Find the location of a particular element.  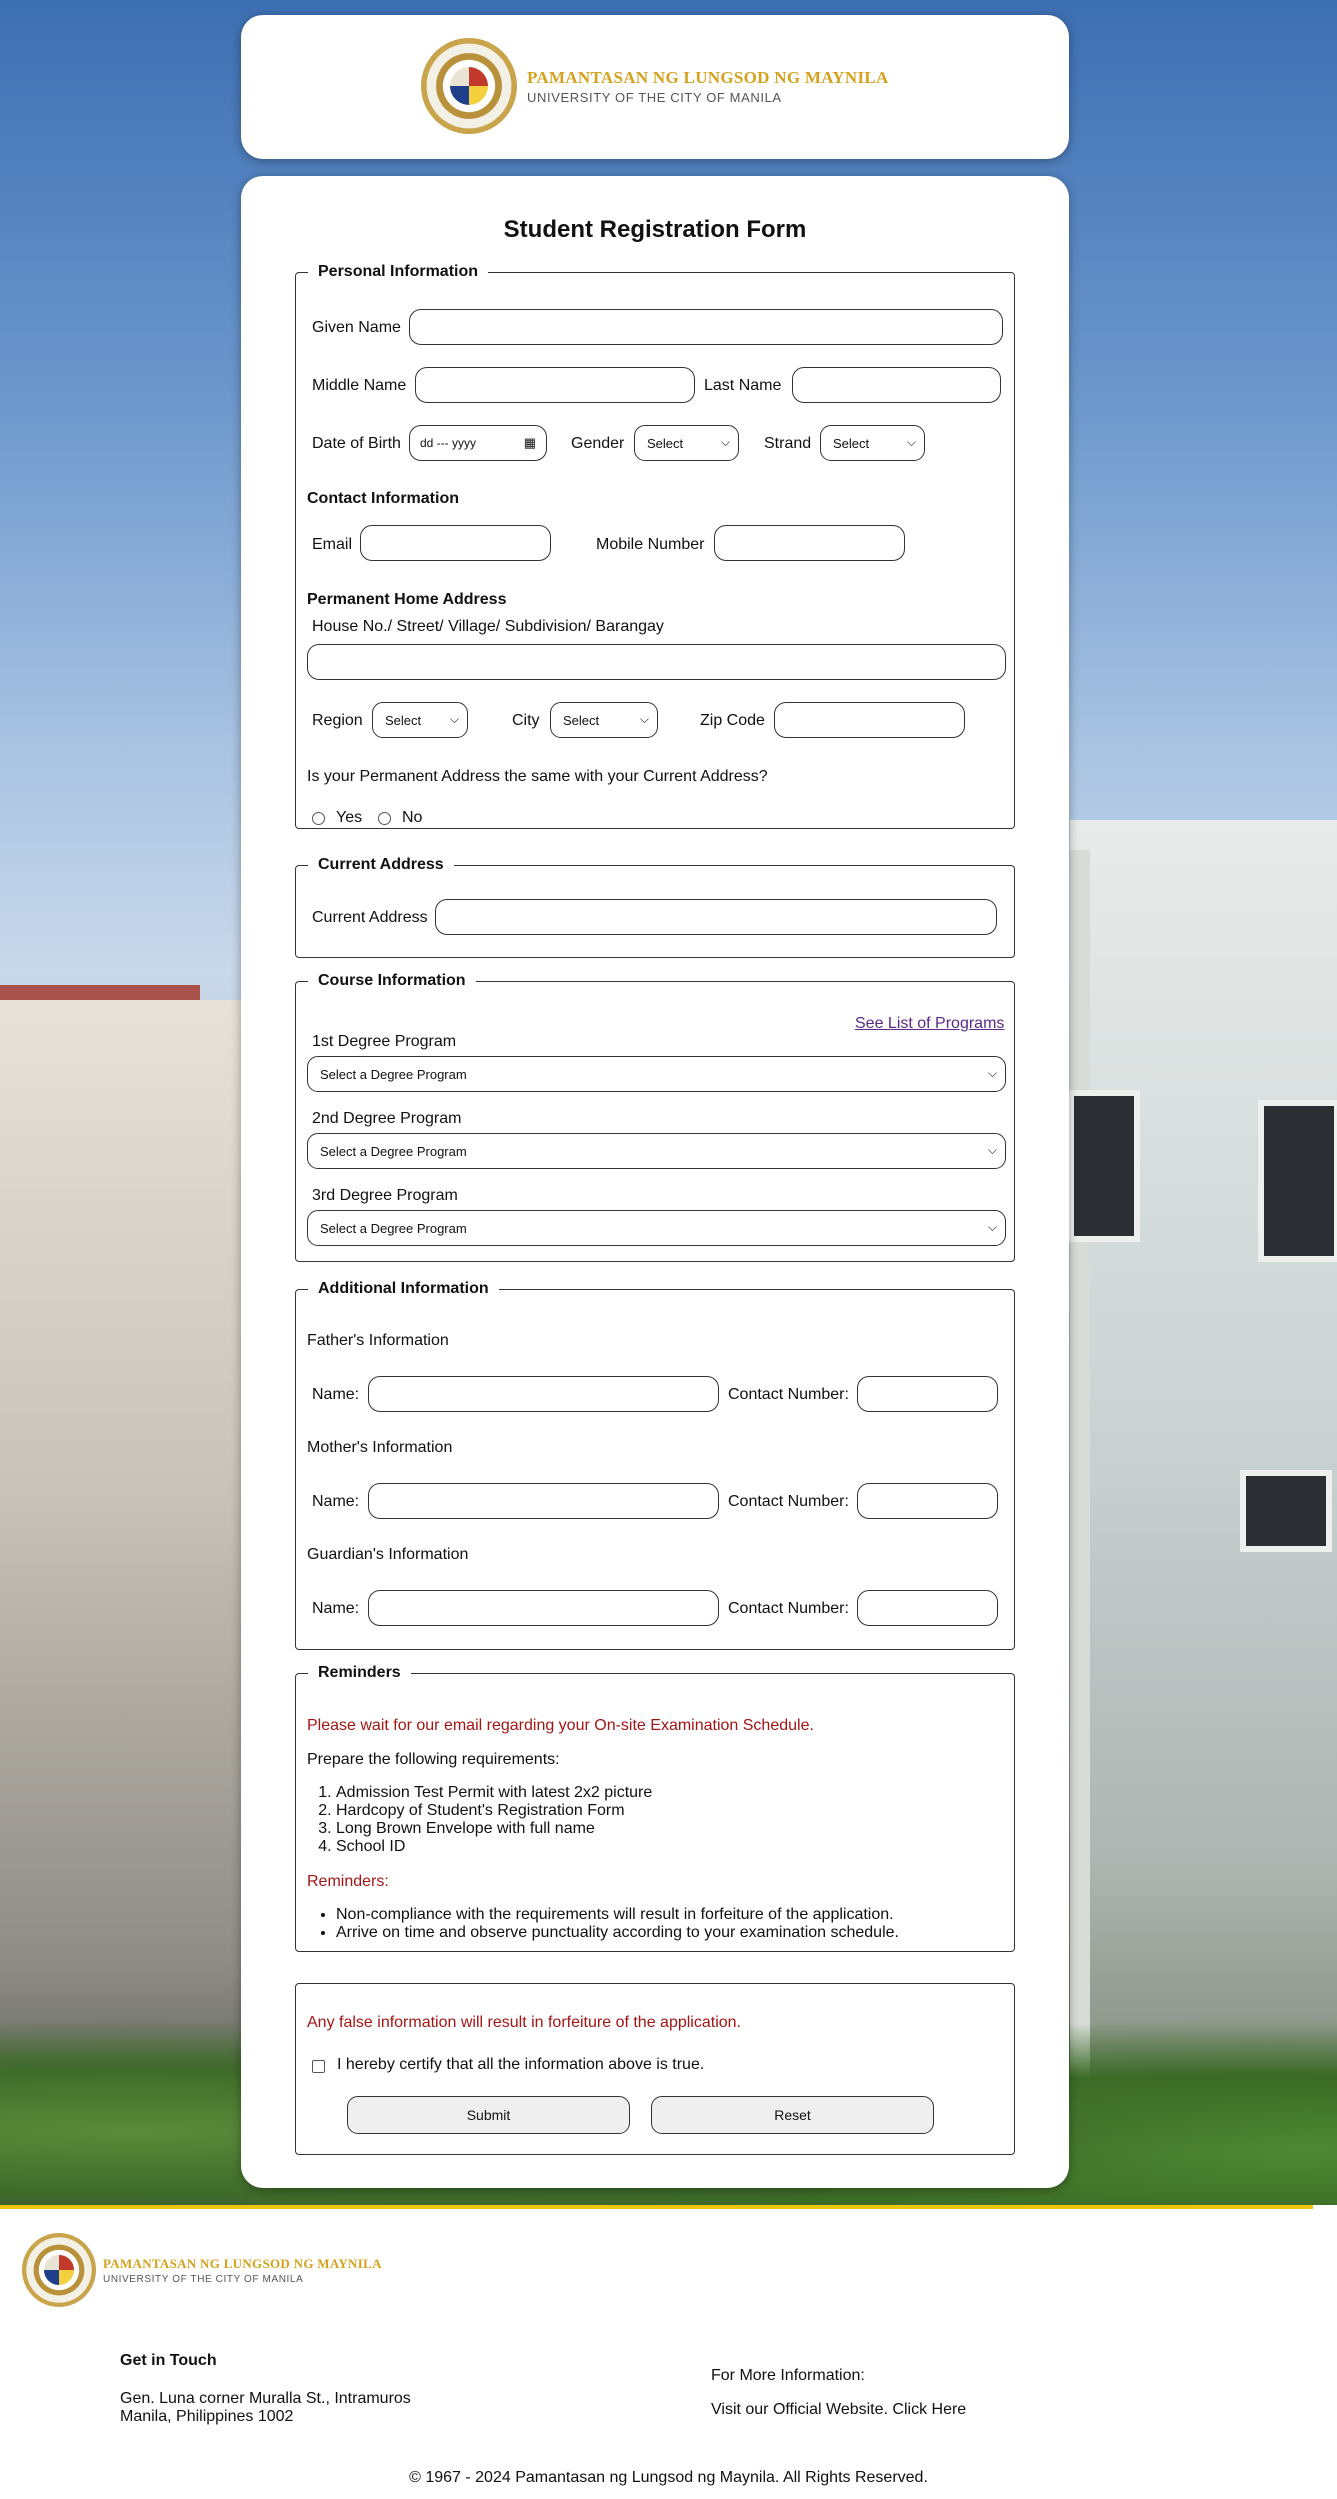

address-line-input is located at coordinates (656, 662).